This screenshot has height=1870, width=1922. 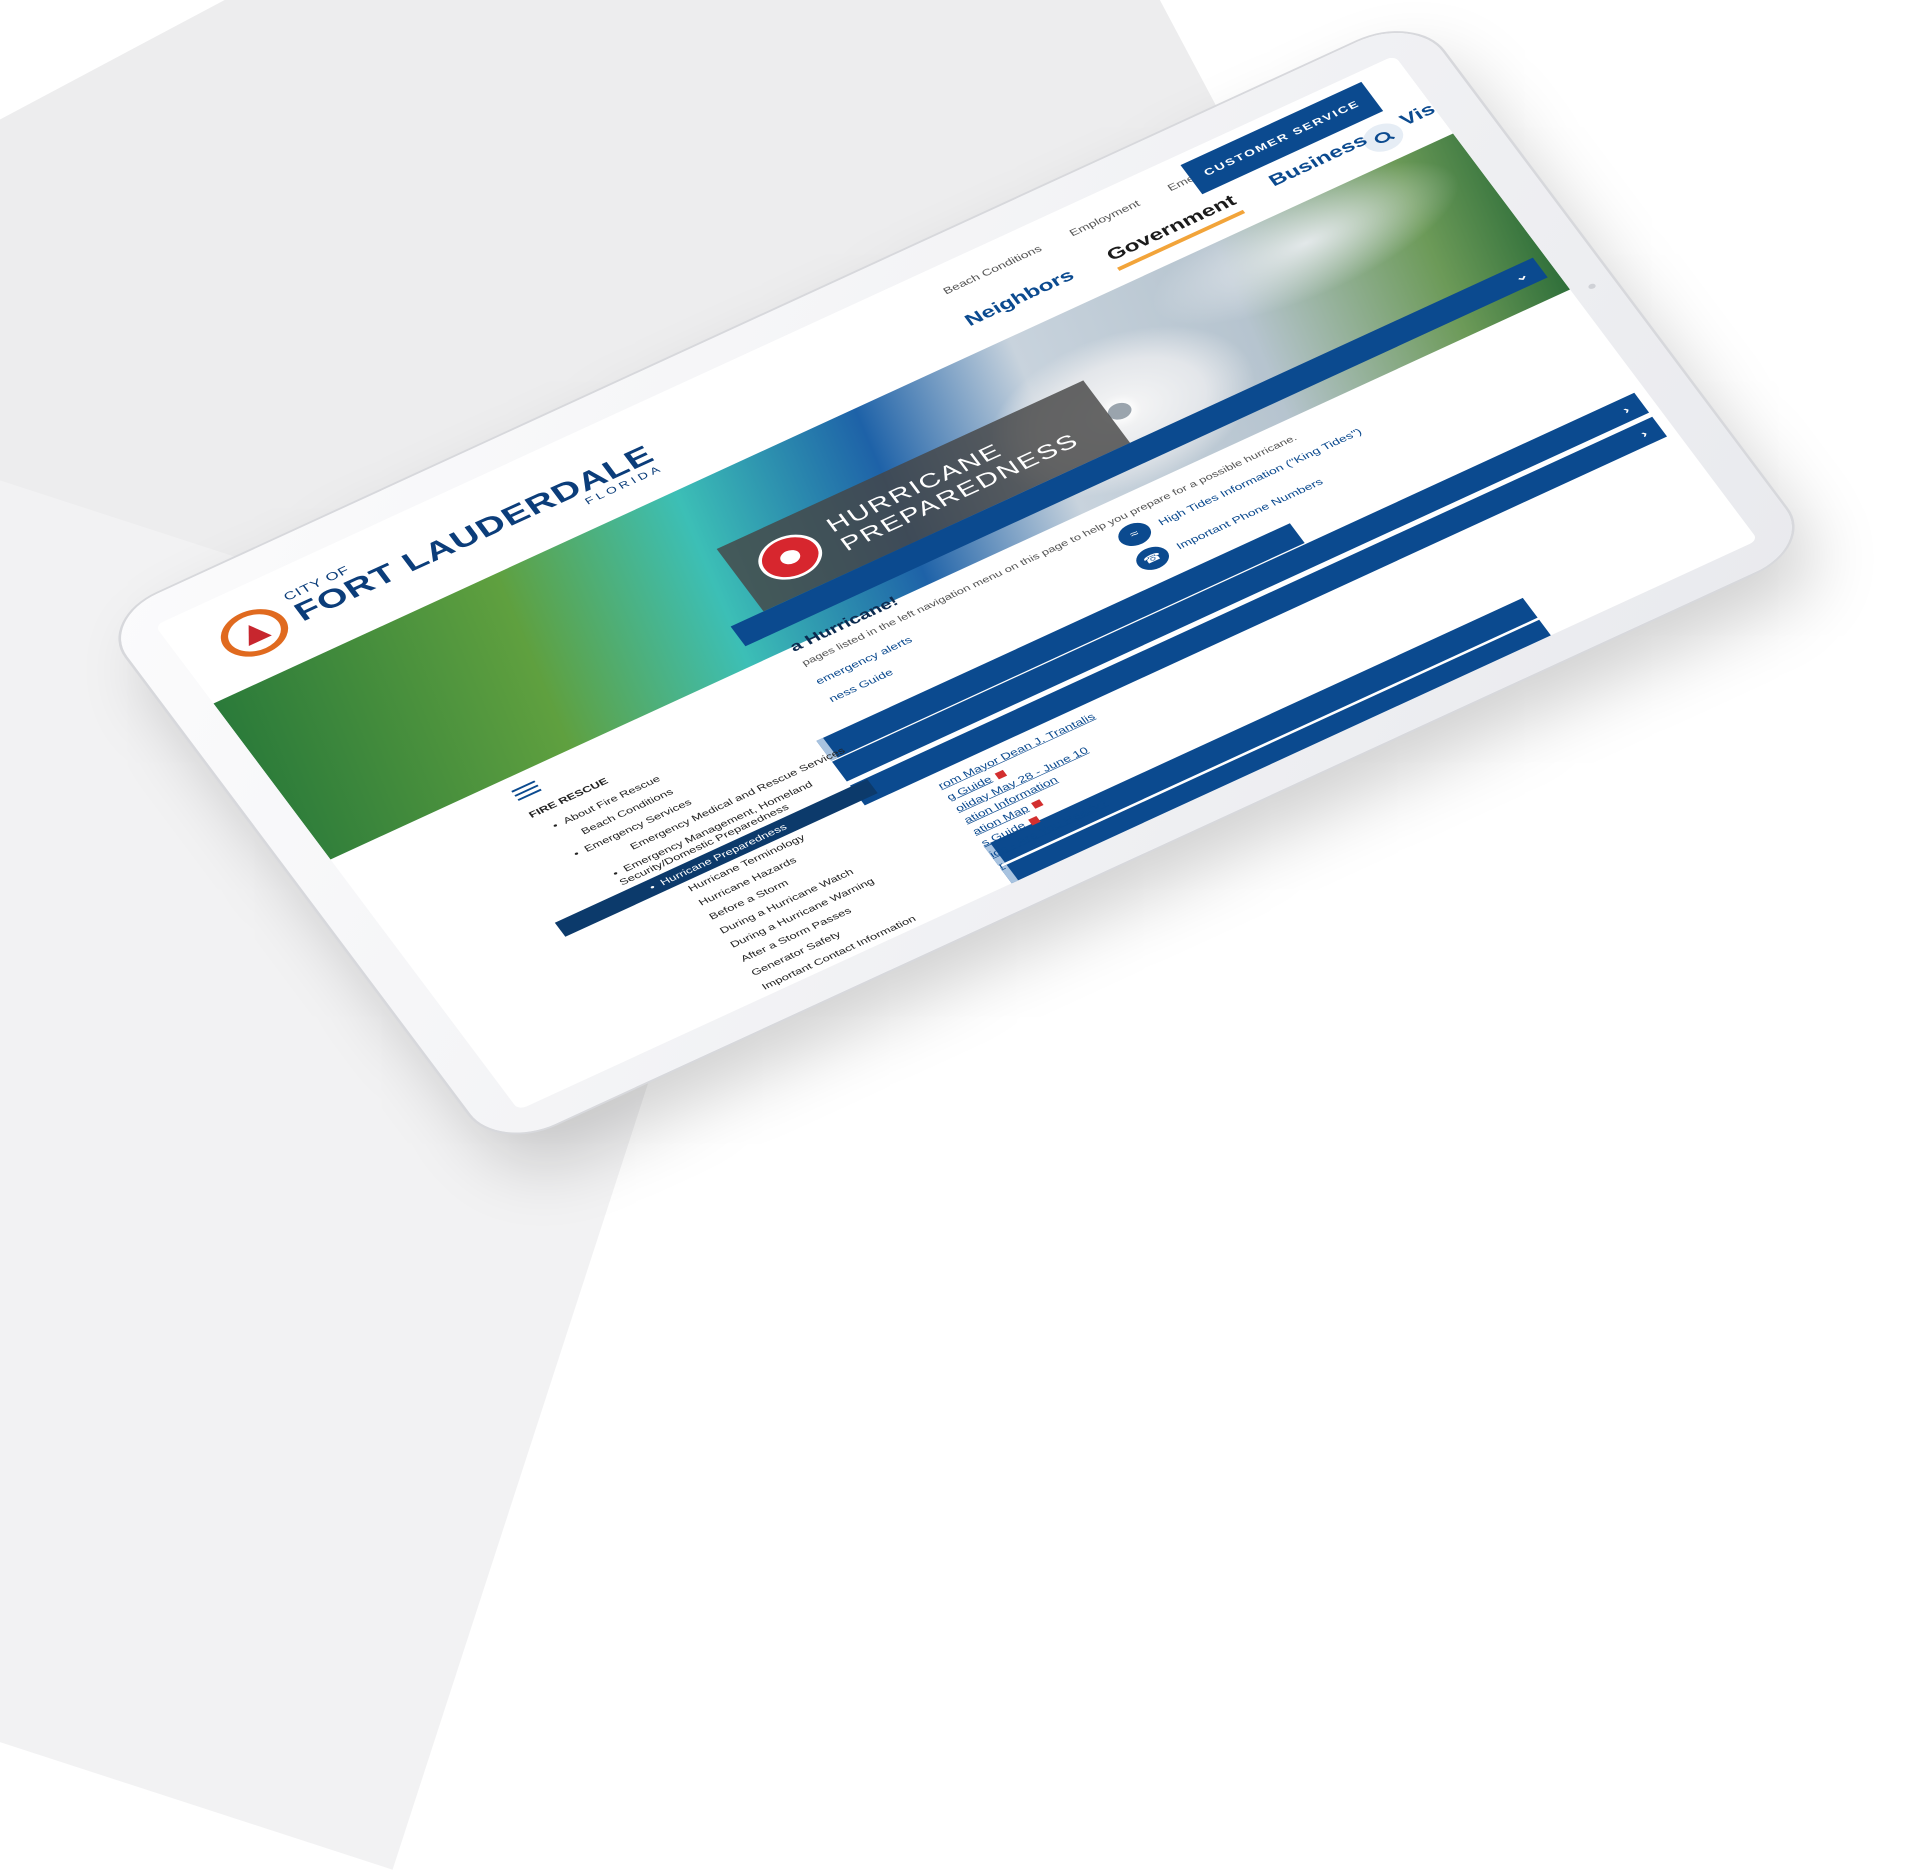 What do you see at coordinates (914, 487) in the screenshot?
I see `hero-title-line1: HURRICANE` at bounding box center [914, 487].